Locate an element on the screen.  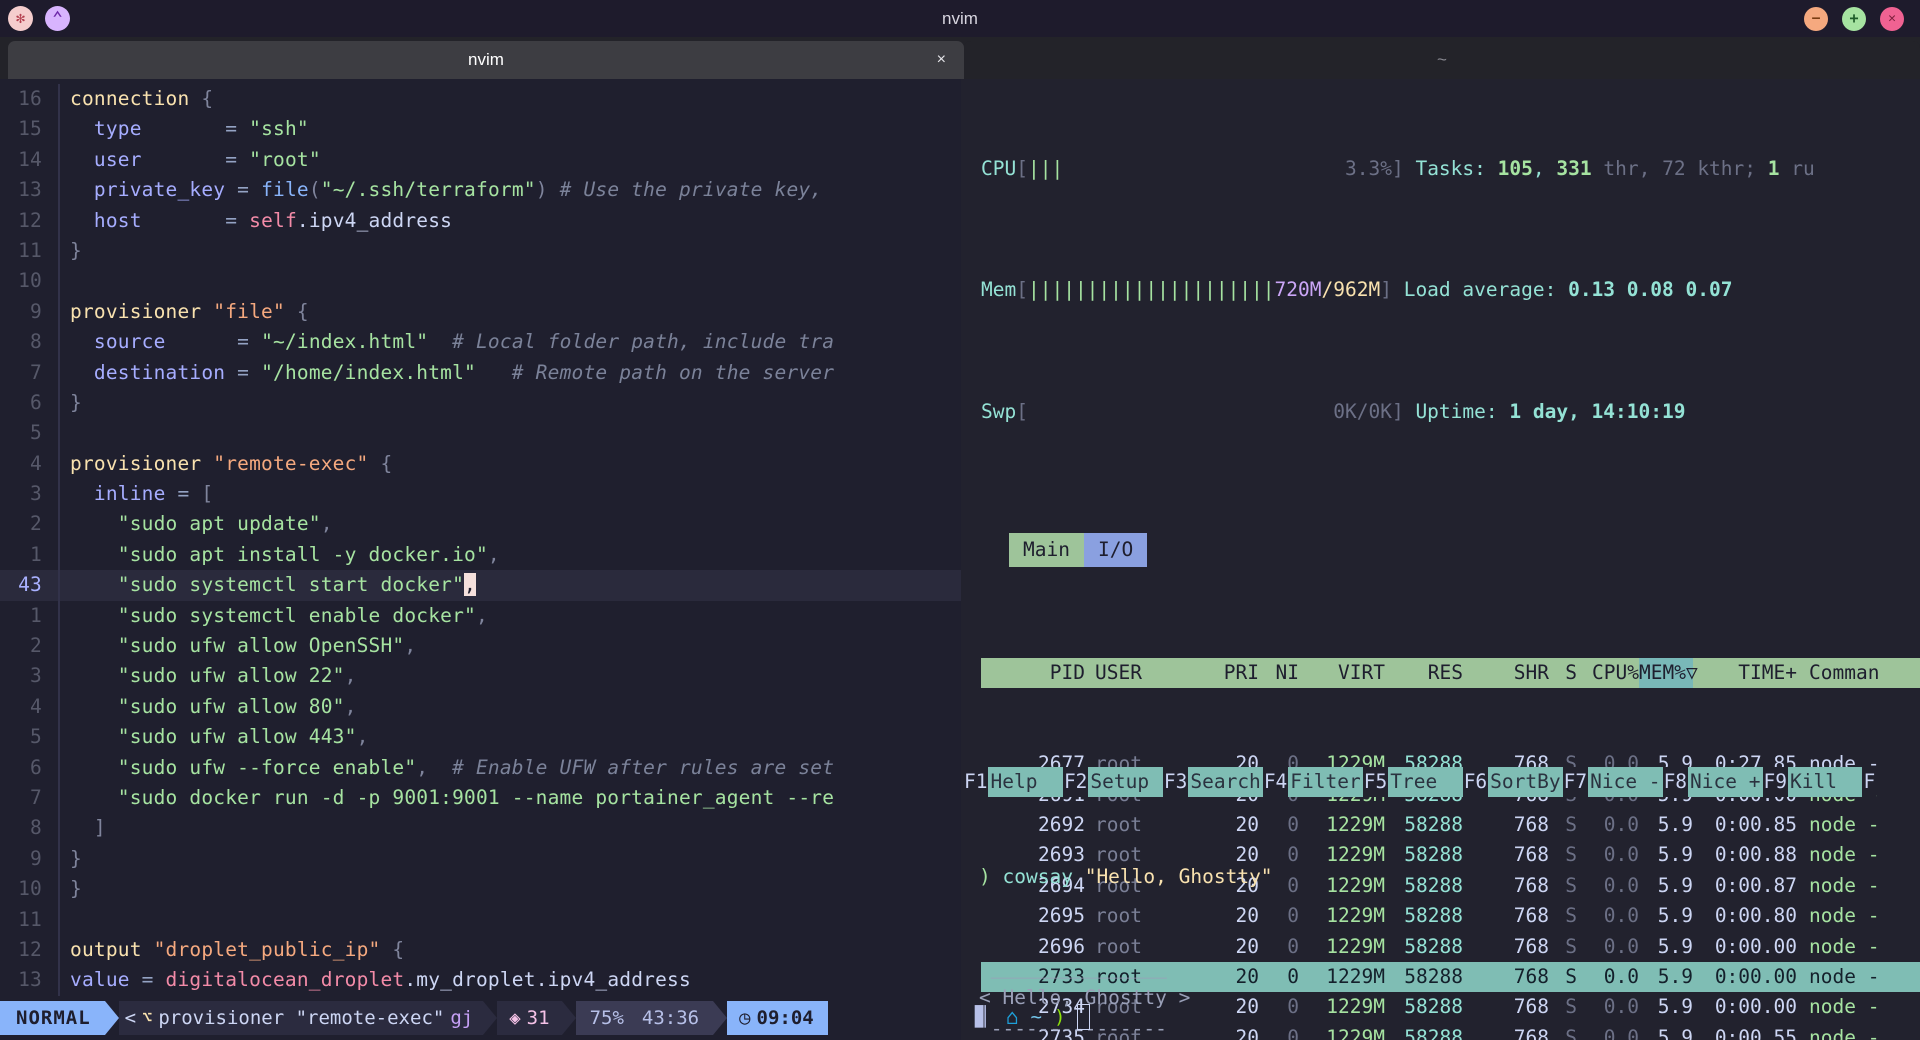
tab-nvim: nvim × is located at coordinates (486, 60).